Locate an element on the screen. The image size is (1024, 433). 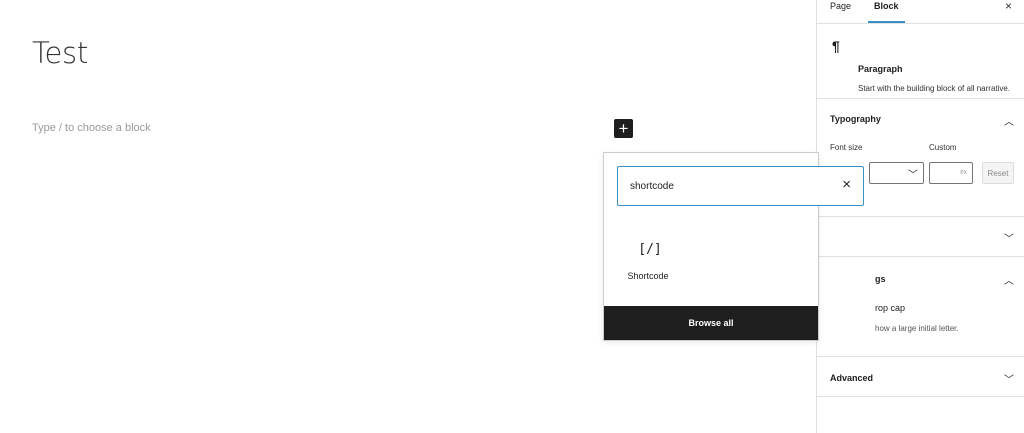
block-result-label: Shortcode is located at coordinates (648, 276).